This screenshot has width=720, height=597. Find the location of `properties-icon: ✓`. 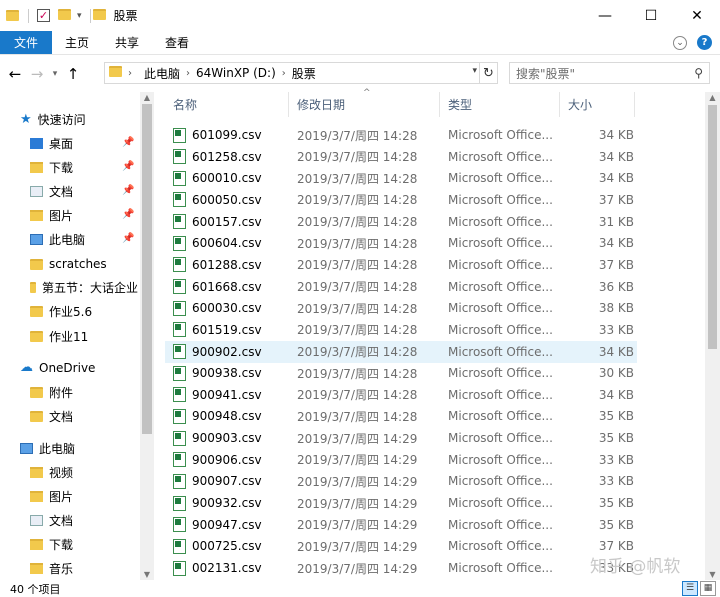

properties-icon: ✓ is located at coordinates (43, 15).